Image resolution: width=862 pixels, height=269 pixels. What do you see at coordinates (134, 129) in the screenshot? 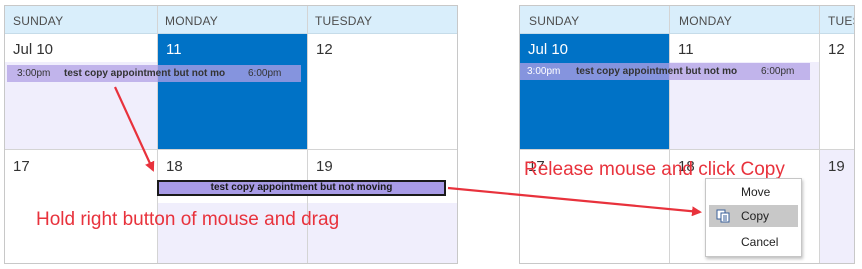
I see `drag-arrow` at bounding box center [134, 129].